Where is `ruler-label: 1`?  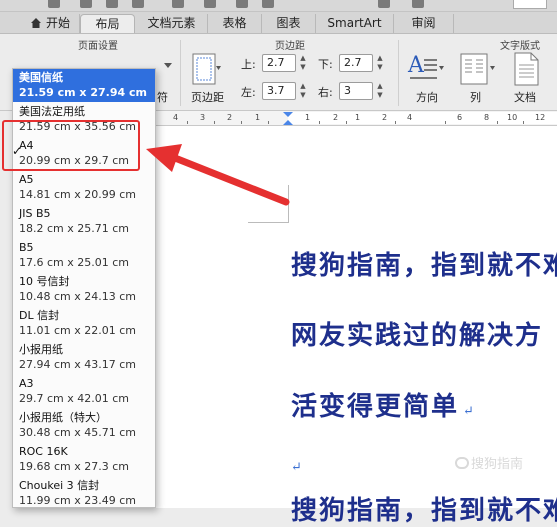 ruler-label: 1 is located at coordinates (308, 117).